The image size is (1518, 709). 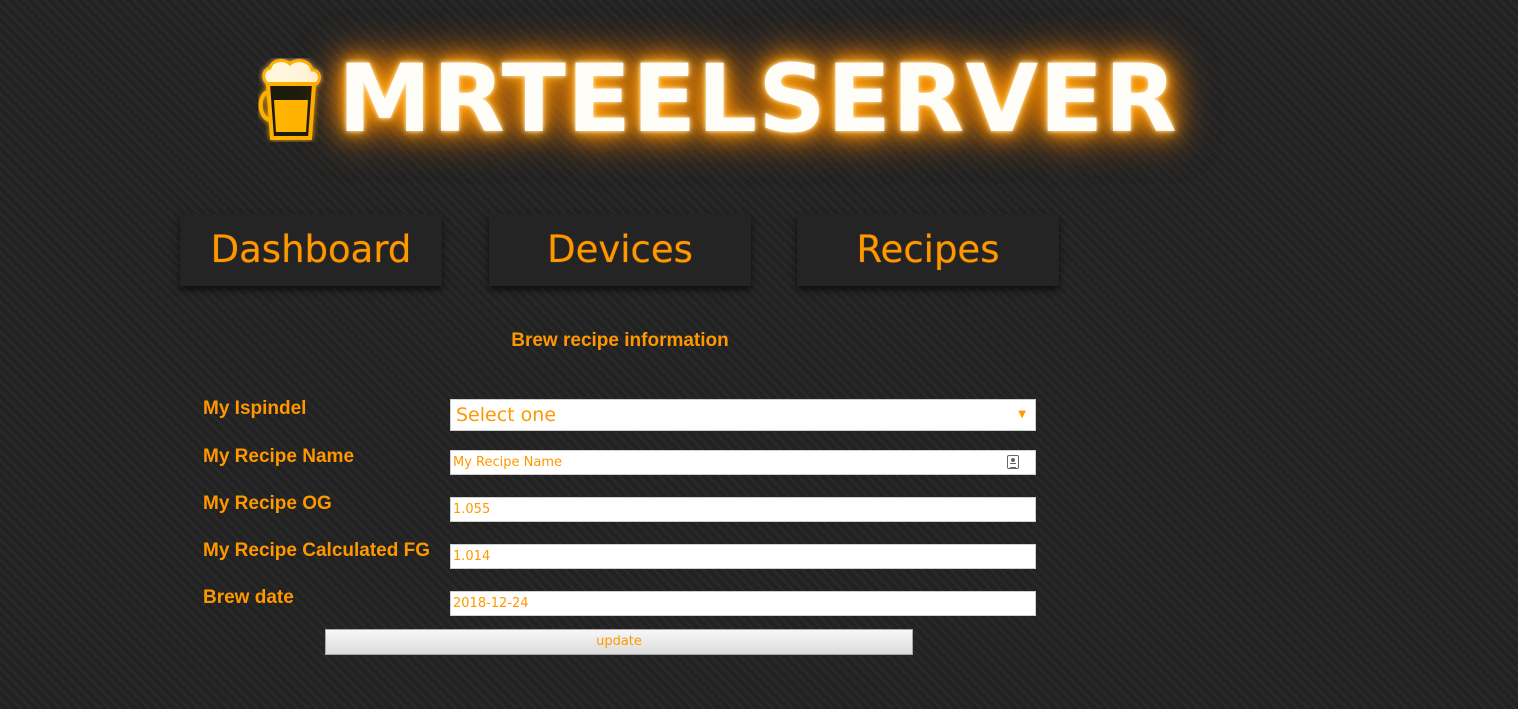 What do you see at coordinates (317, 550) in the screenshot?
I see `recipe-fg-label: My Recipe Calculated FG` at bounding box center [317, 550].